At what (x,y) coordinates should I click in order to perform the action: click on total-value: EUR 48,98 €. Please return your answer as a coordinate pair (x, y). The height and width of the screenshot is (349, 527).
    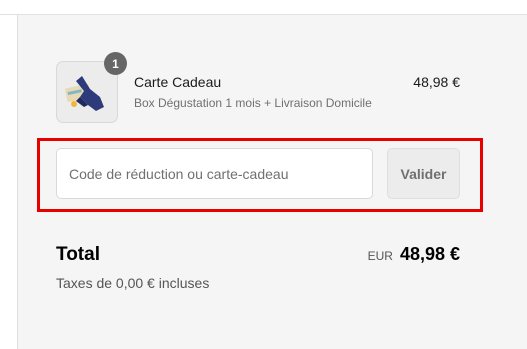
    Looking at the image, I should click on (380, 254).